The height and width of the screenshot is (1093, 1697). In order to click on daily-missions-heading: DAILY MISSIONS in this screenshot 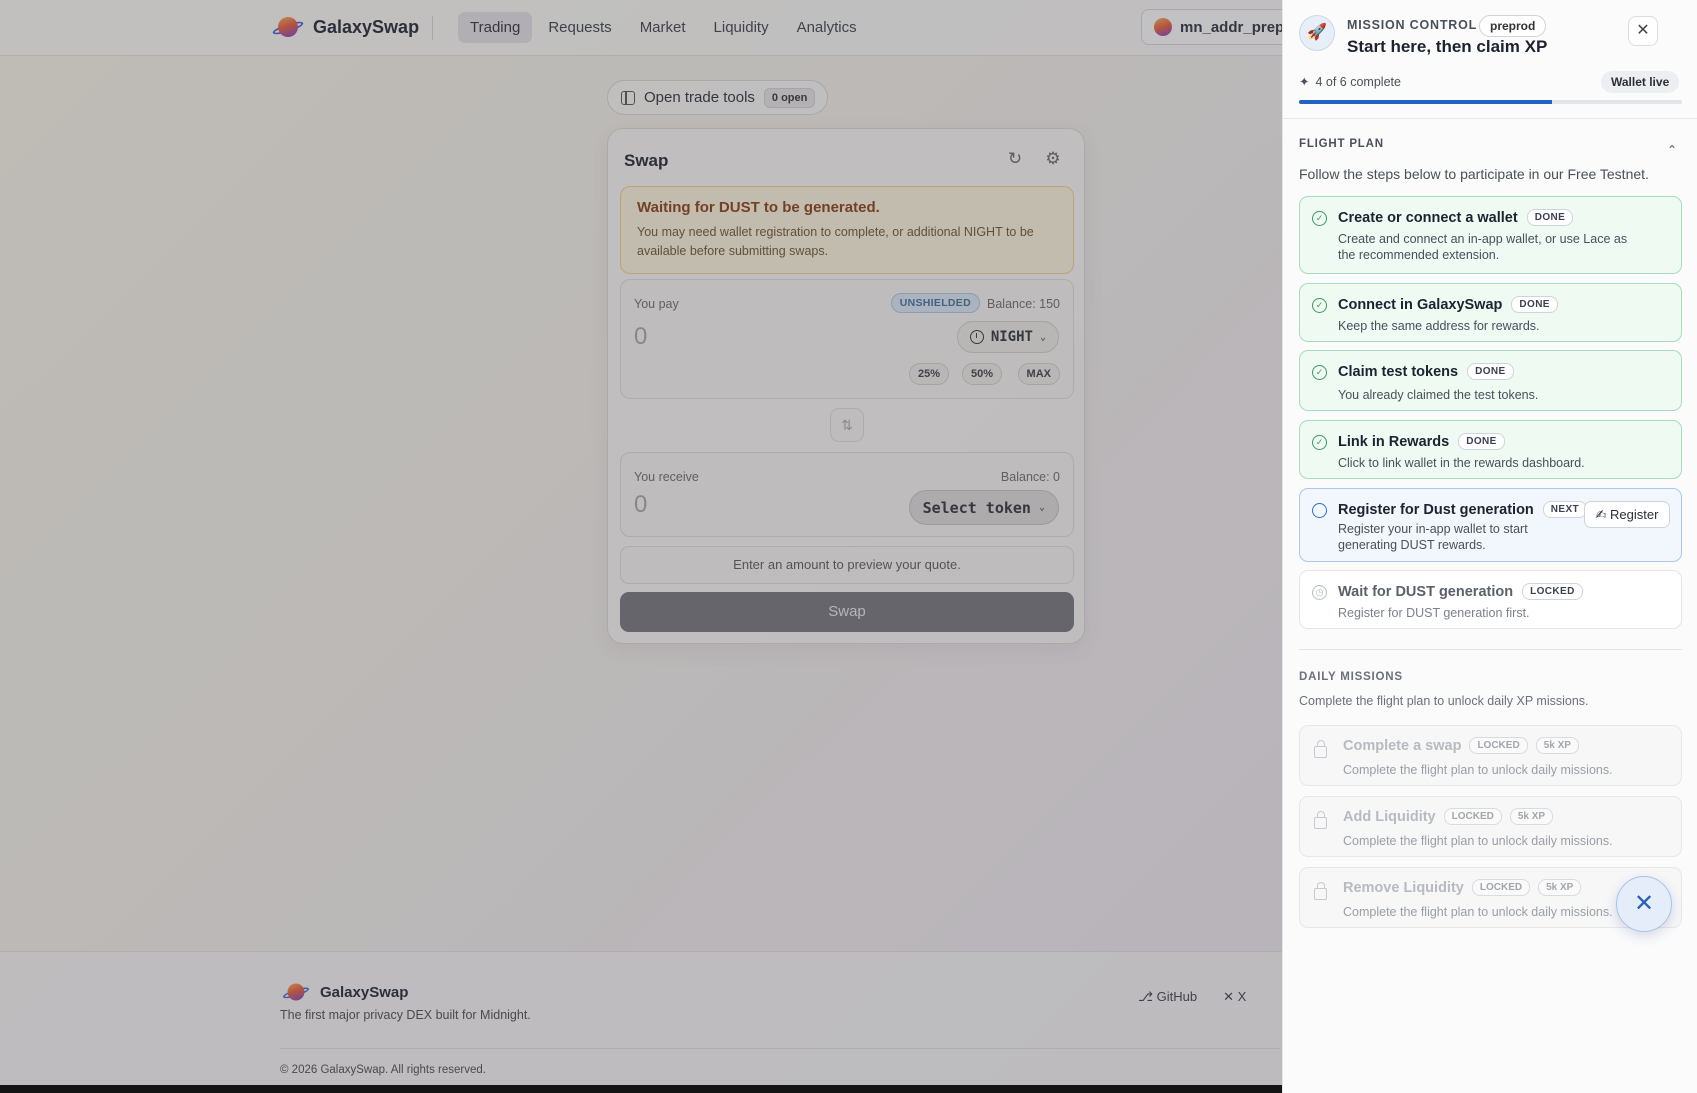, I will do `click(1351, 677)`.